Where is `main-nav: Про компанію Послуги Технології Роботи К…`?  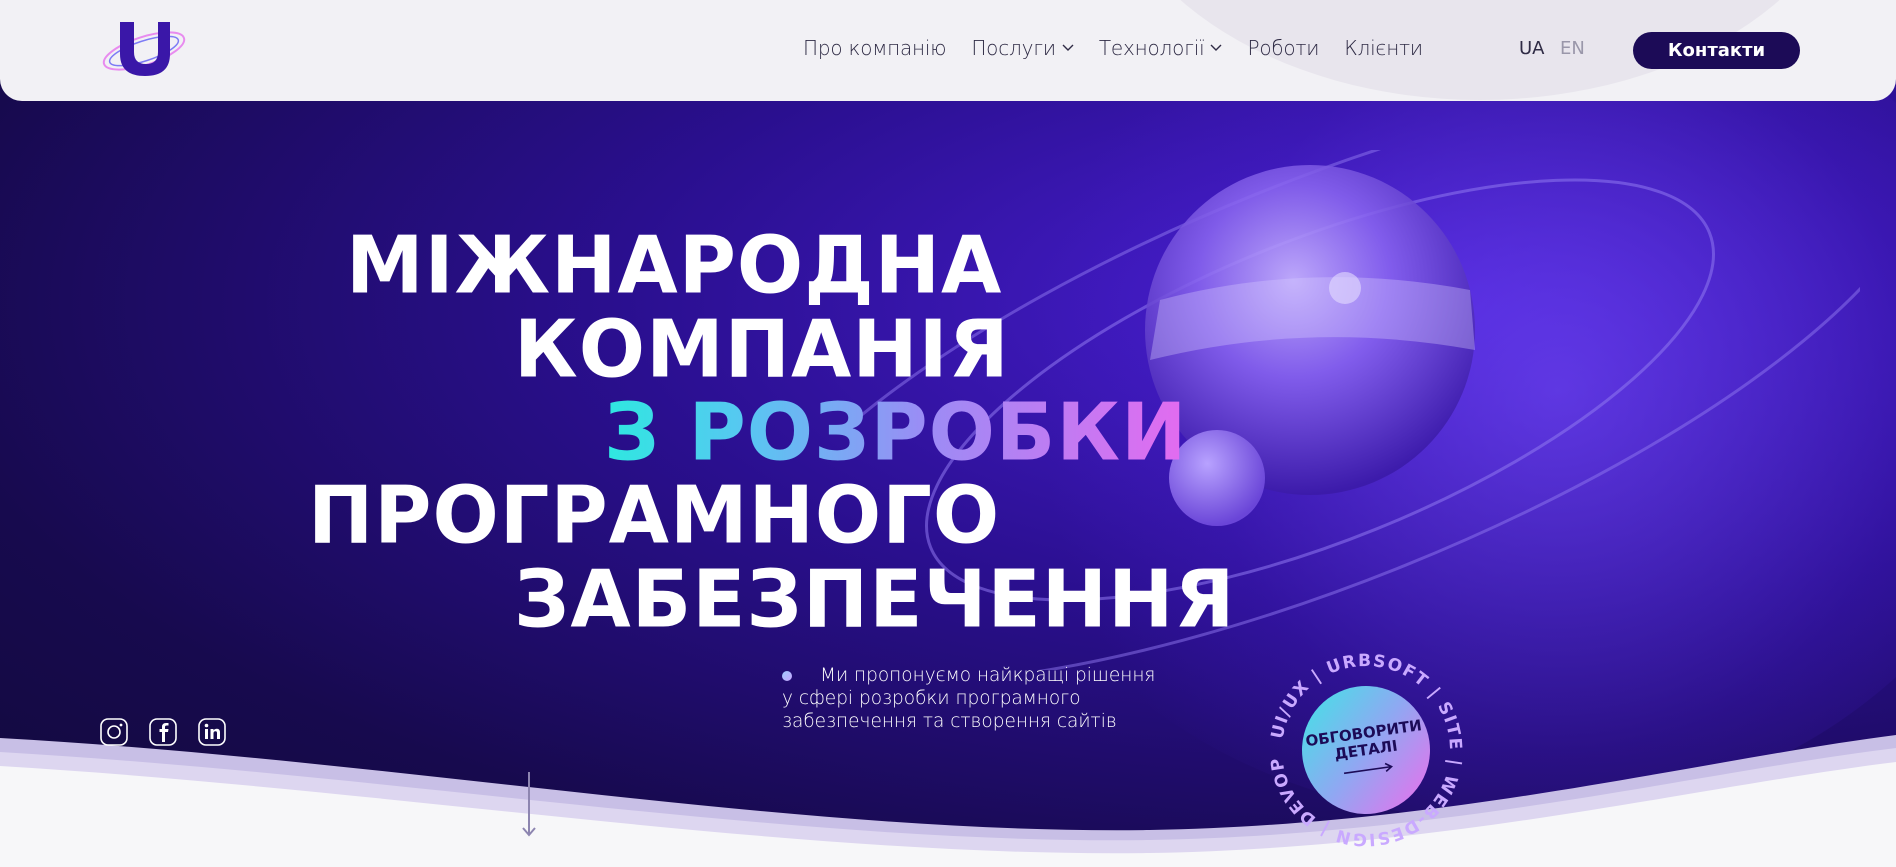
main-nav: Про компанію Послуги Технології Роботи К… is located at coordinates (1113, 48).